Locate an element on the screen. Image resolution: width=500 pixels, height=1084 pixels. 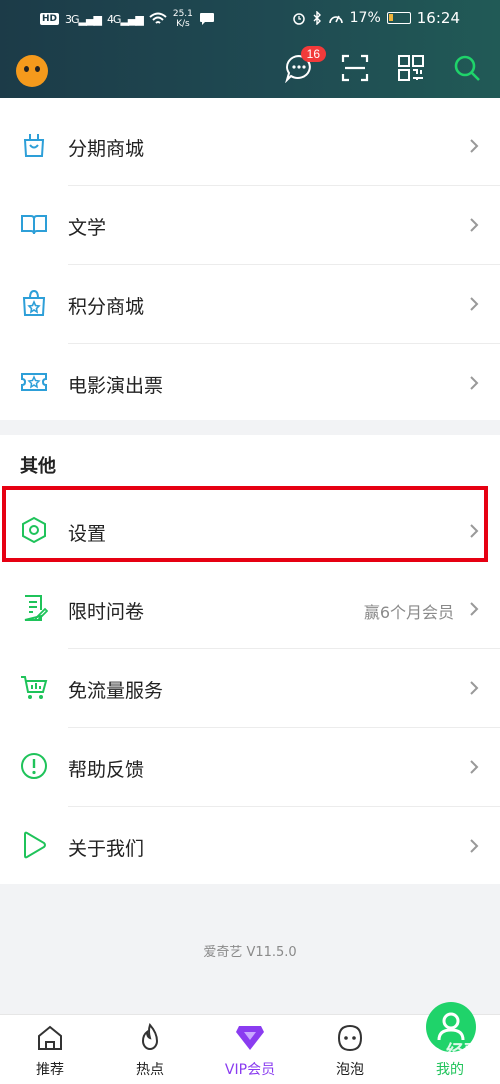
highlight-box is located at coordinates (245, 524).